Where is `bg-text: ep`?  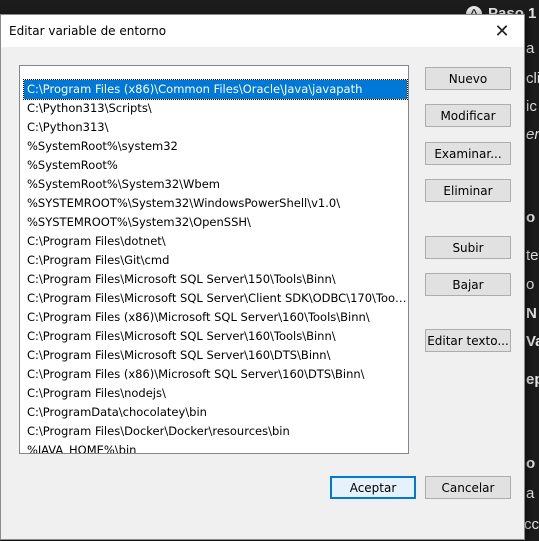 bg-text: ep is located at coordinates (532, 379).